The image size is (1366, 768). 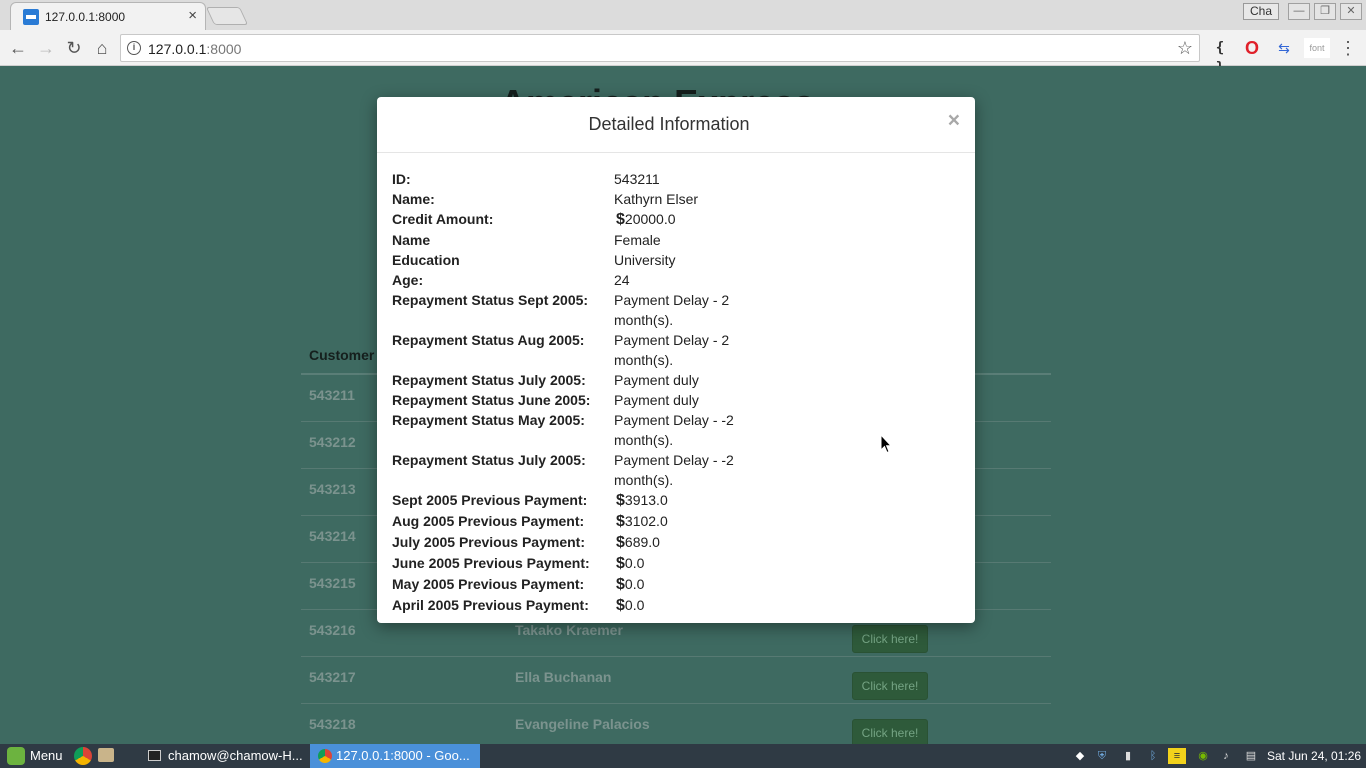 I want to click on detail-label: Sept 2005 Previous Payment:, so click(x=490, y=500).